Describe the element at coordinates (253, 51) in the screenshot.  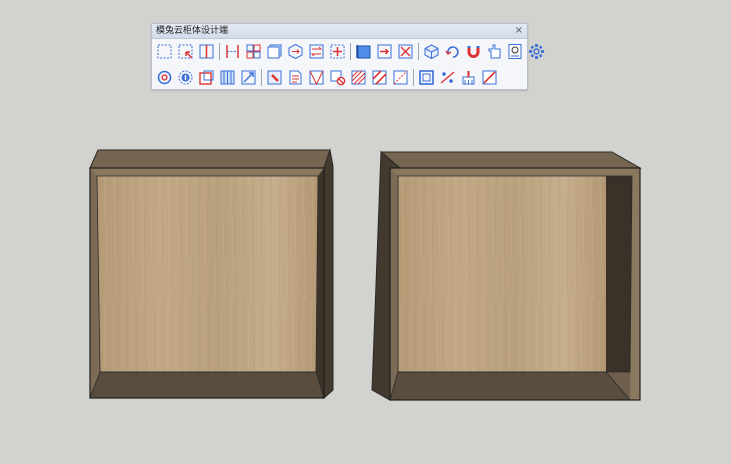
I see `grid-split-icon` at that location.